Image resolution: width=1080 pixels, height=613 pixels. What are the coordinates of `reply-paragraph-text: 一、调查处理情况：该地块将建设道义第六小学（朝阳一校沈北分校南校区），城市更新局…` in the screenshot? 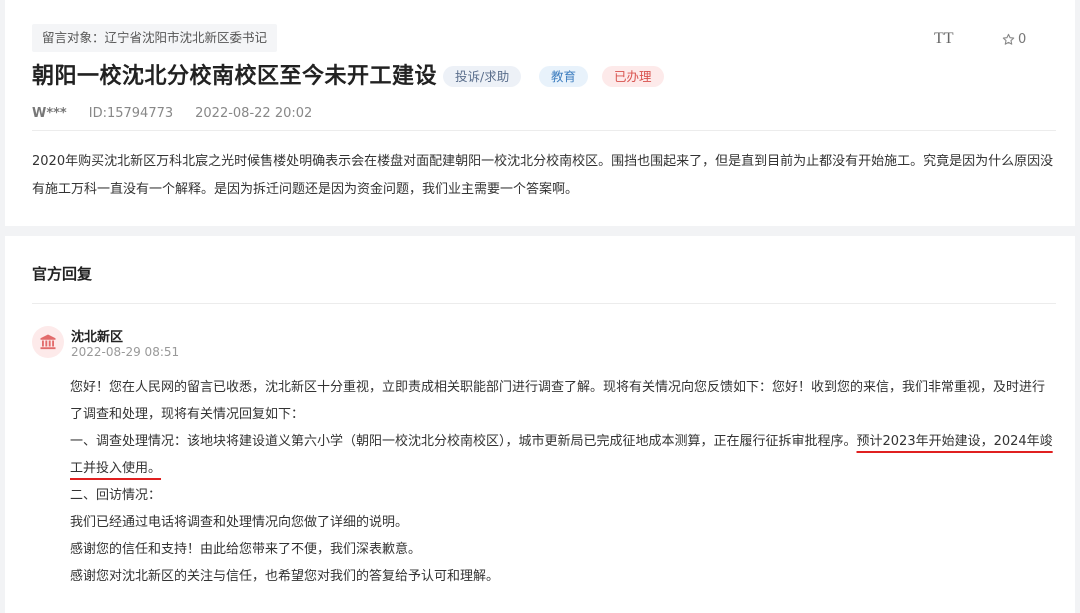 It's located at (463, 441).